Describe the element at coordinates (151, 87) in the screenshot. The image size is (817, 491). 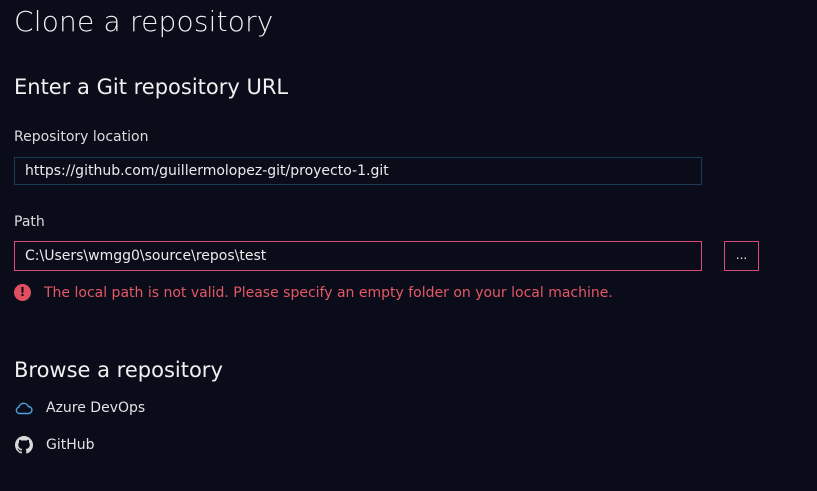
I see `url-section-heading: Enter a Git repository URL` at that location.